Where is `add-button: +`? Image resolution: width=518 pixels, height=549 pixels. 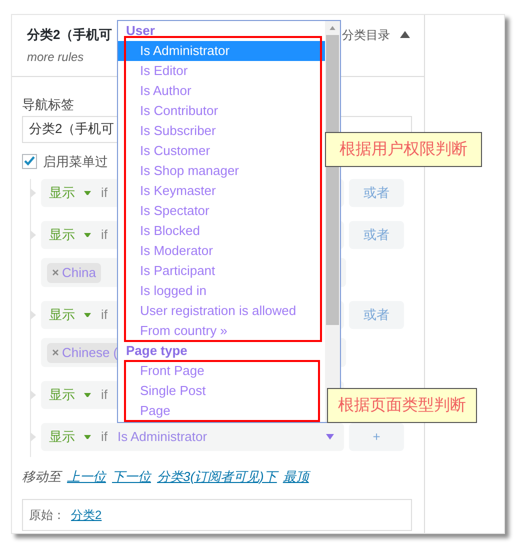 add-button: + is located at coordinates (376, 437).